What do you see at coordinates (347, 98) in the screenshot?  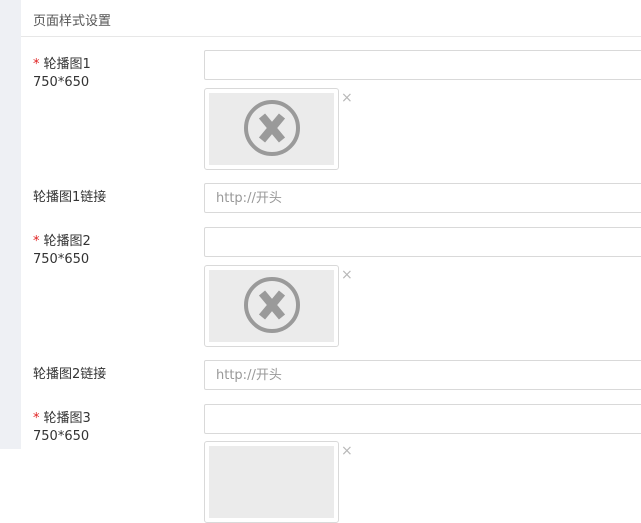 I see `banner1-remove-icon: ×` at bounding box center [347, 98].